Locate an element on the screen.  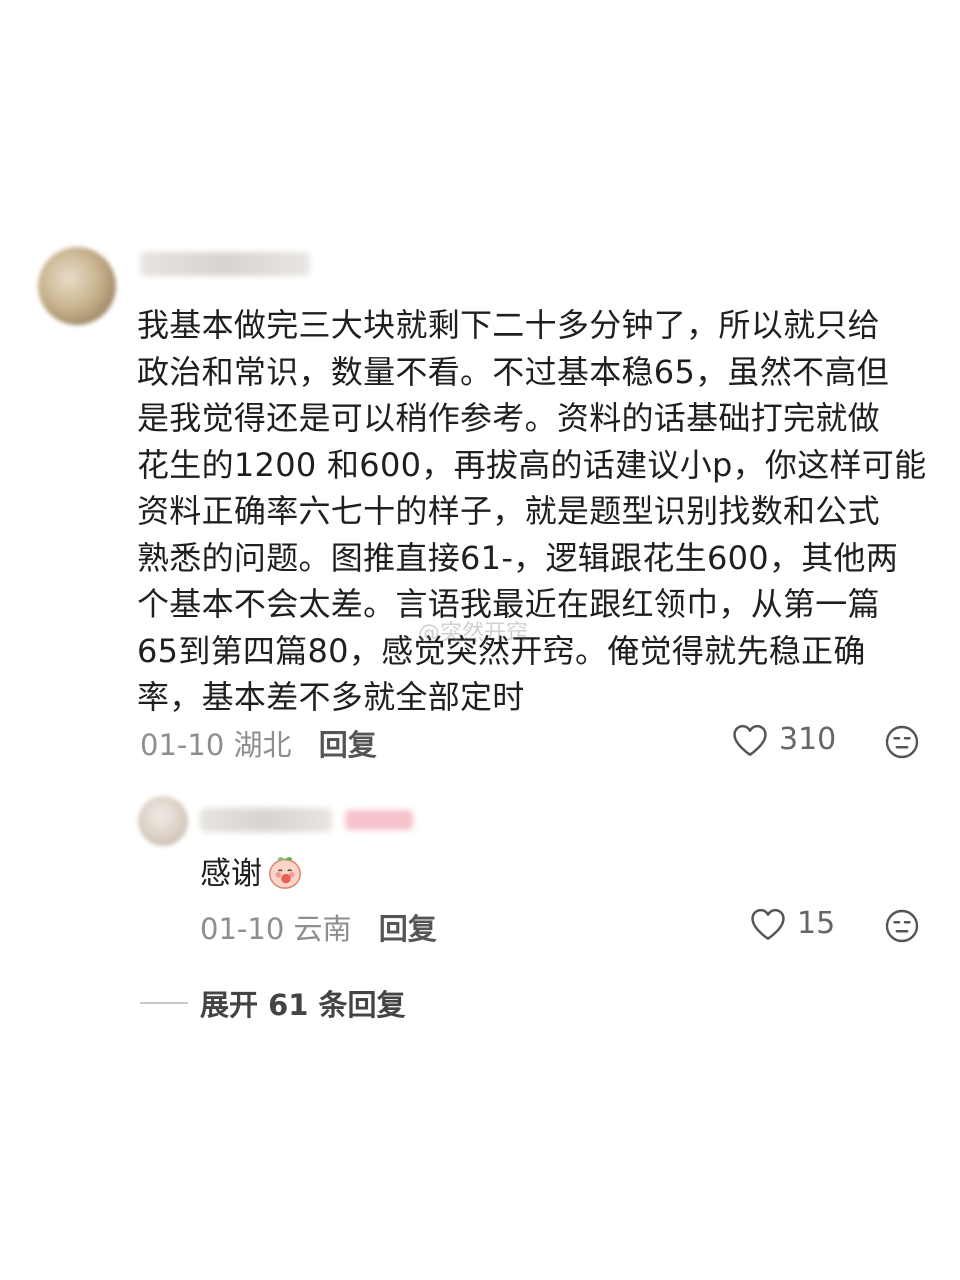
comment-location: 湖北 is located at coordinates (262, 745).